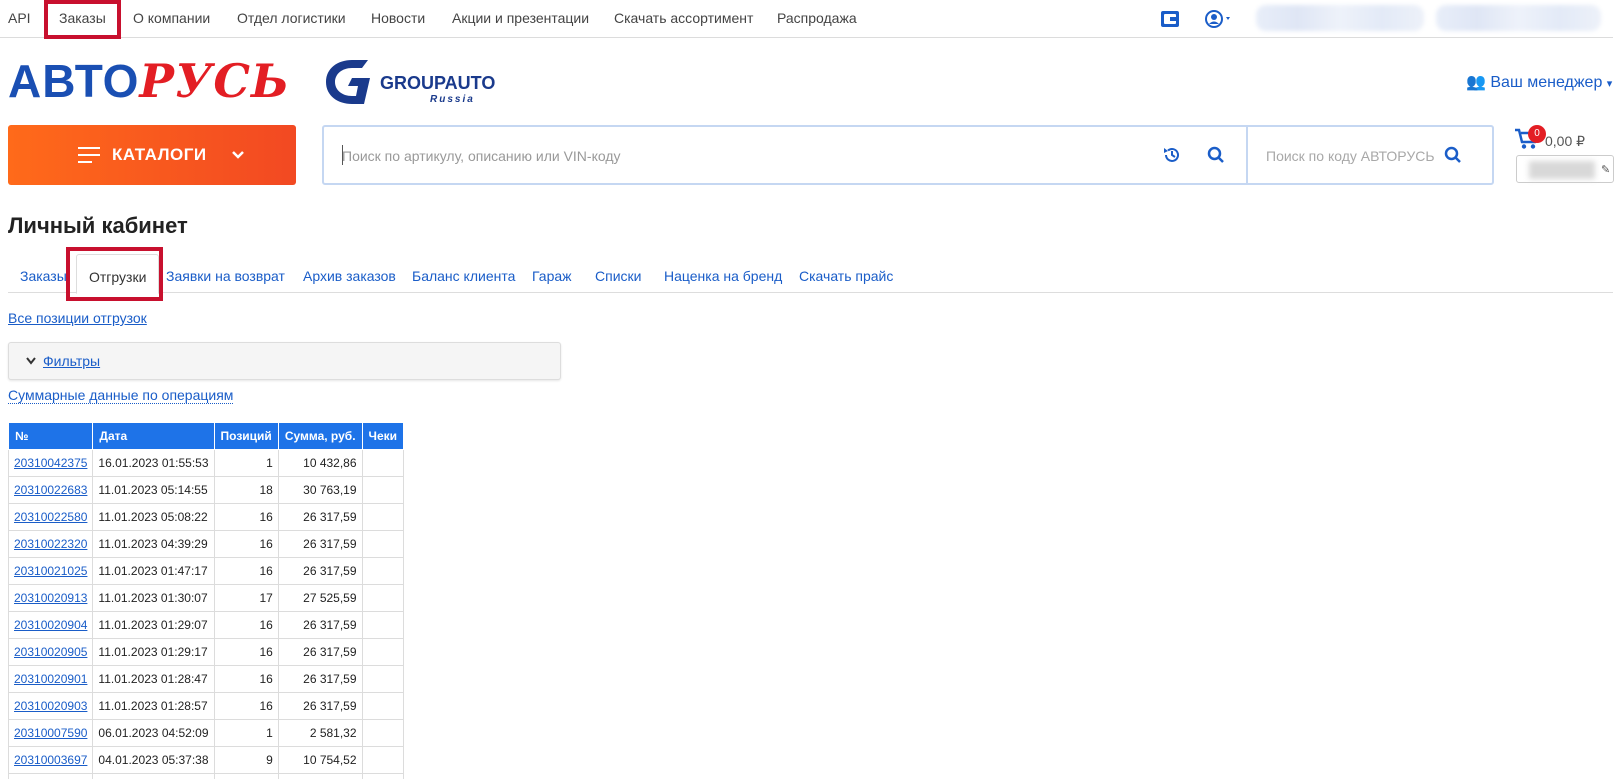  What do you see at coordinates (1609, 84) in the screenshot?
I see `caret-down-icon: ▾` at bounding box center [1609, 84].